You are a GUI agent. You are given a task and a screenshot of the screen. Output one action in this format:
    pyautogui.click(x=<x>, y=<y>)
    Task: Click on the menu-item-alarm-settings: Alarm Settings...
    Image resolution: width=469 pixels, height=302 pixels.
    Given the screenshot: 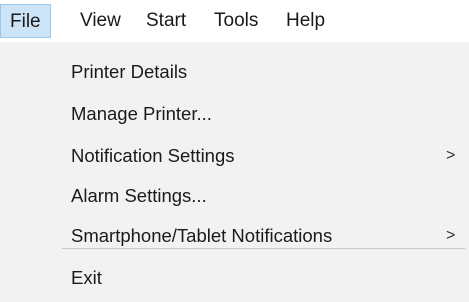 What is the action you would take?
    pyautogui.click(x=234, y=196)
    